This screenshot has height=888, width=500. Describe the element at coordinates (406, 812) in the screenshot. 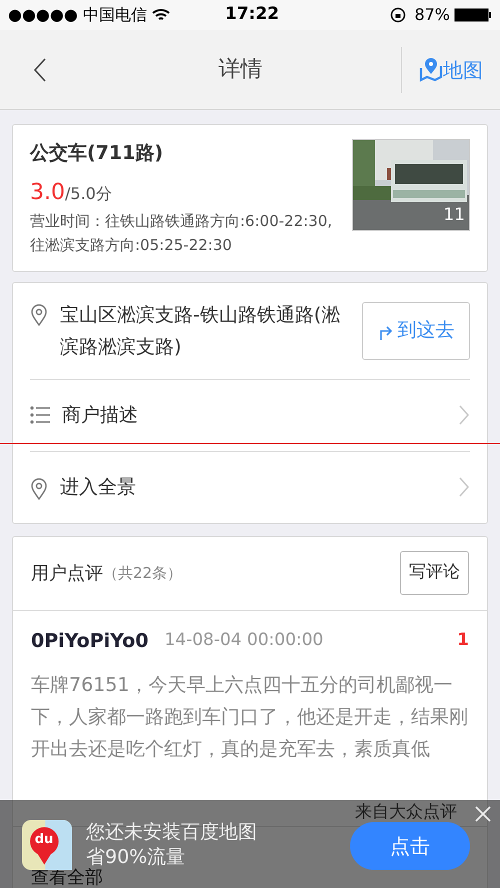

I see `review-source: 来自大众点评` at that location.